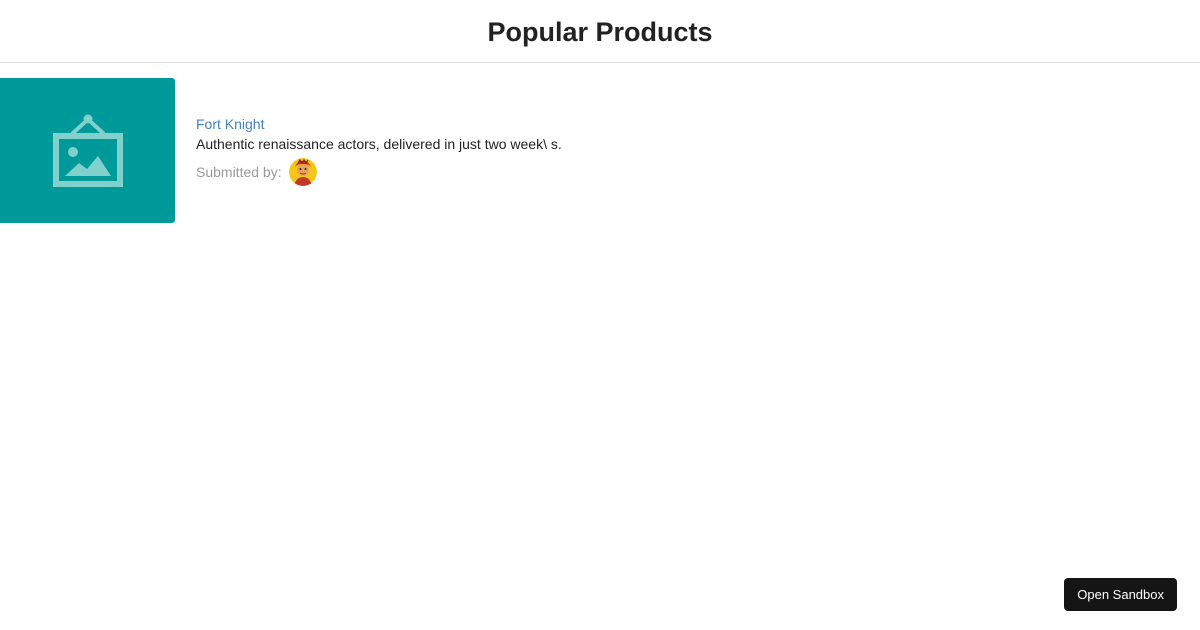  What do you see at coordinates (1120, 594) in the screenshot?
I see `open-sandbox-button: Open Sandbox` at bounding box center [1120, 594].